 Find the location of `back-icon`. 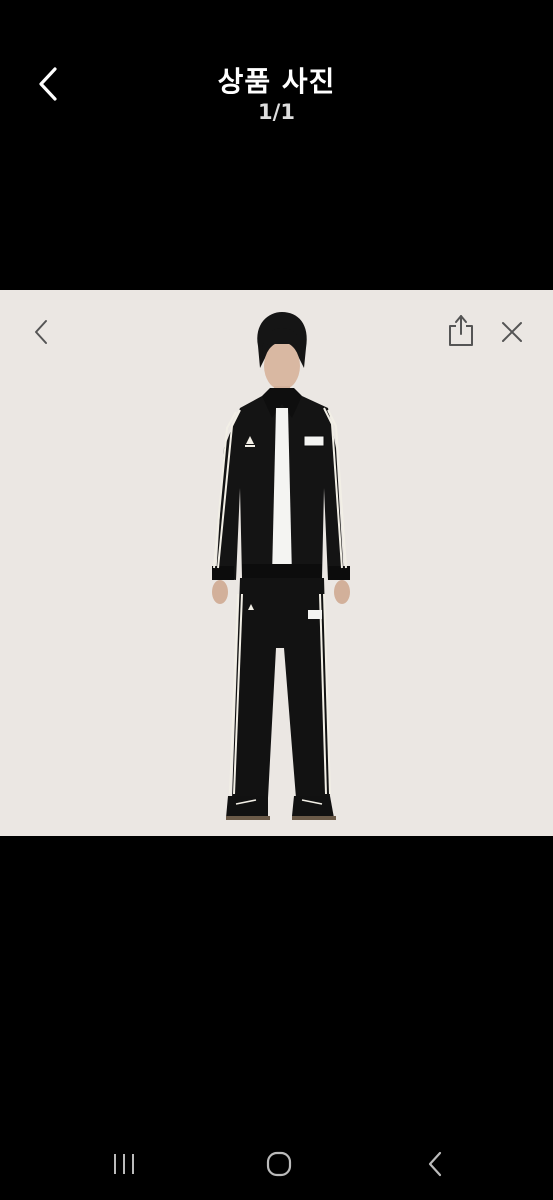

back-icon is located at coordinates (435, 1164).